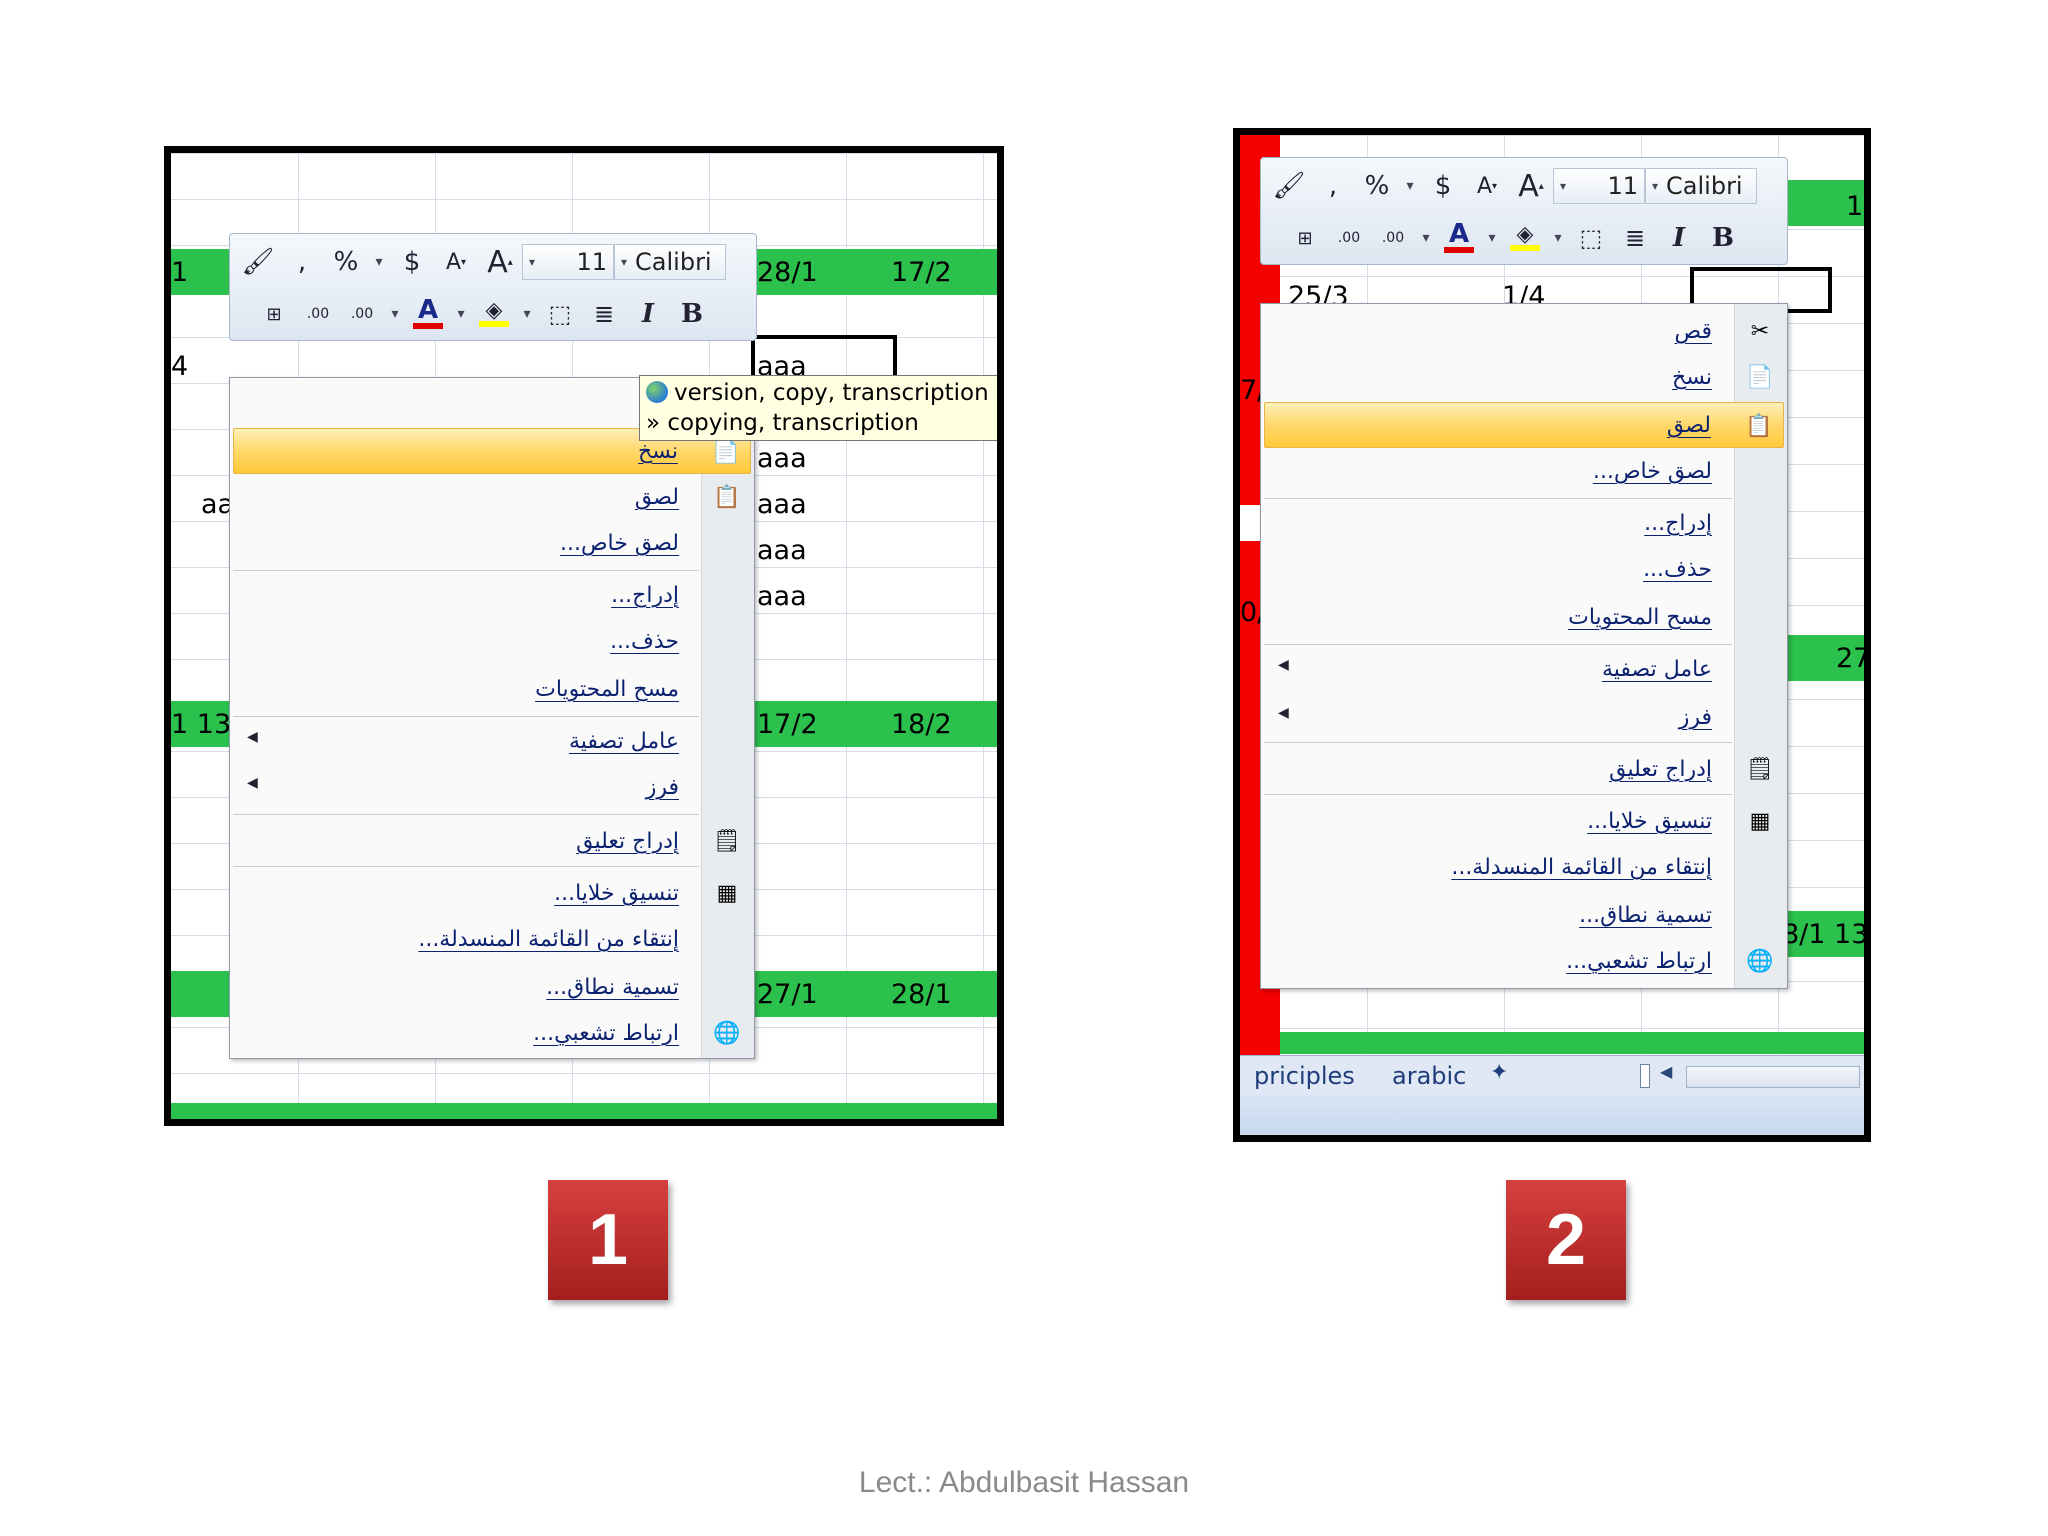 The image size is (2048, 1536). Describe the element at coordinates (1645, 1076) in the screenshot. I see `tab-split-handle` at that location.